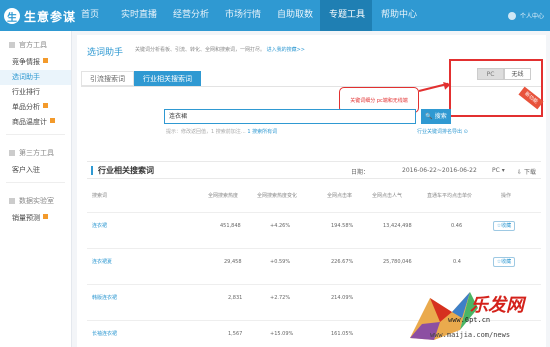 This screenshot has height=347, width=550. I want to click on sidebar-group-official: 官方工具, so click(35, 43).